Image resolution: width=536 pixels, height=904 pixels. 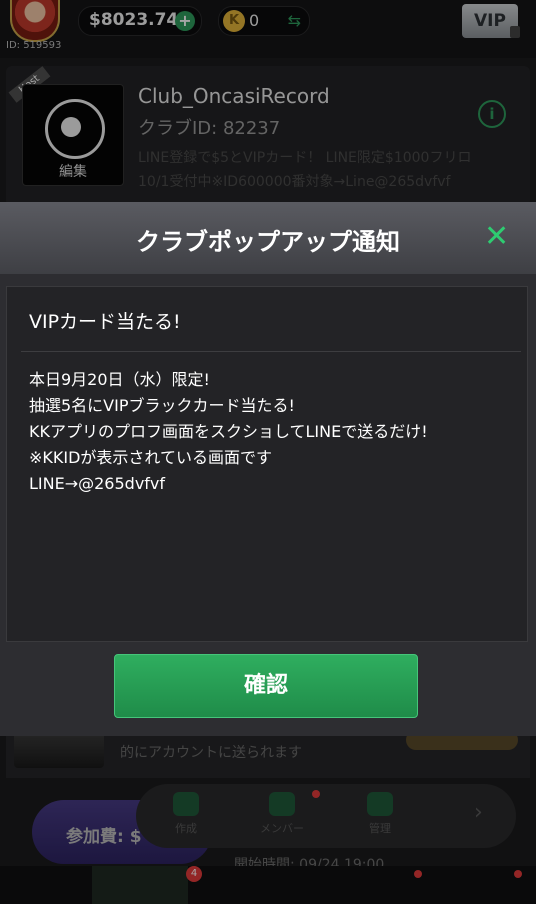 I want to click on message-line: 抽選5名にVIPブラックカード当たる!, so click(x=162, y=405).